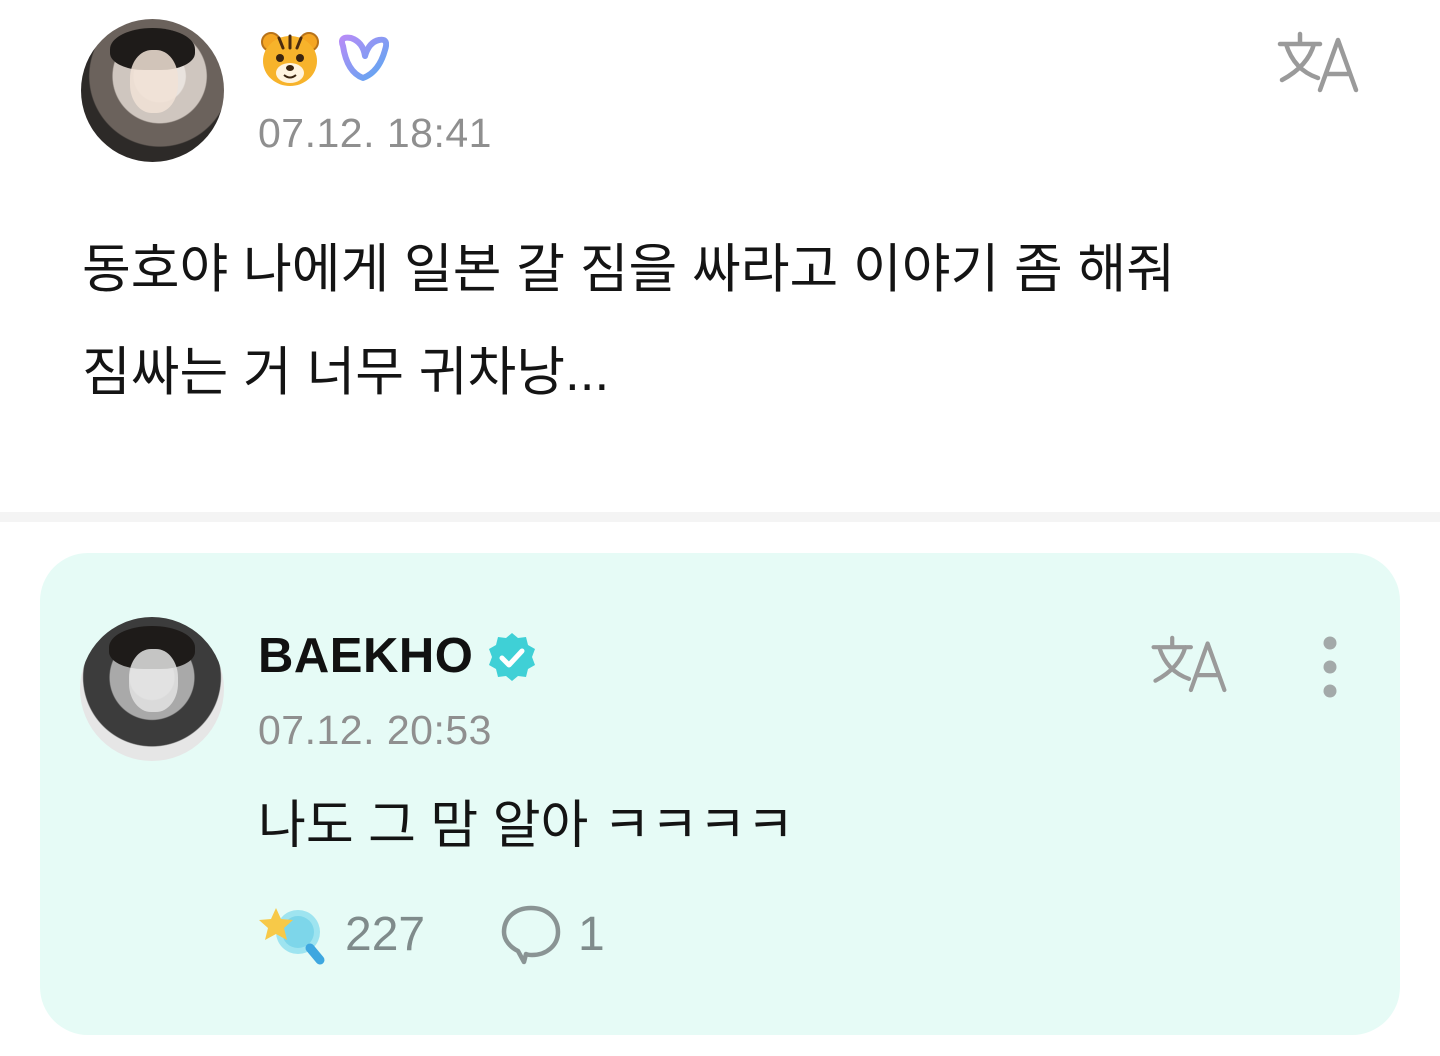 The width and height of the screenshot is (1440, 1056). I want to click on more-vertical-icon, so click(1330, 669).